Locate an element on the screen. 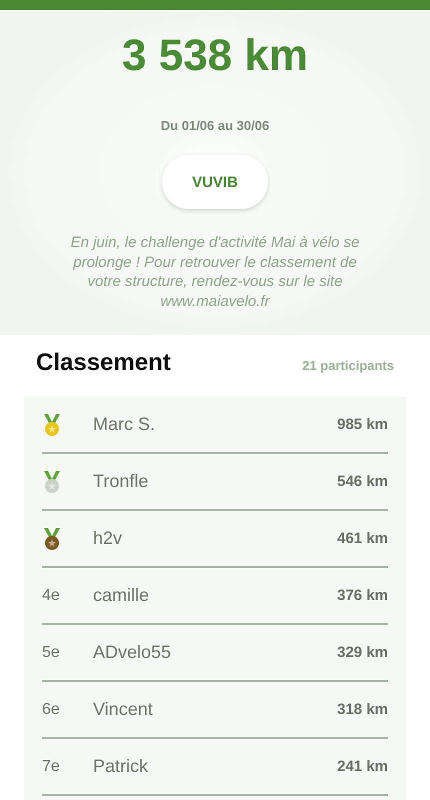  participant-distance: 241 km is located at coordinates (362, 766).